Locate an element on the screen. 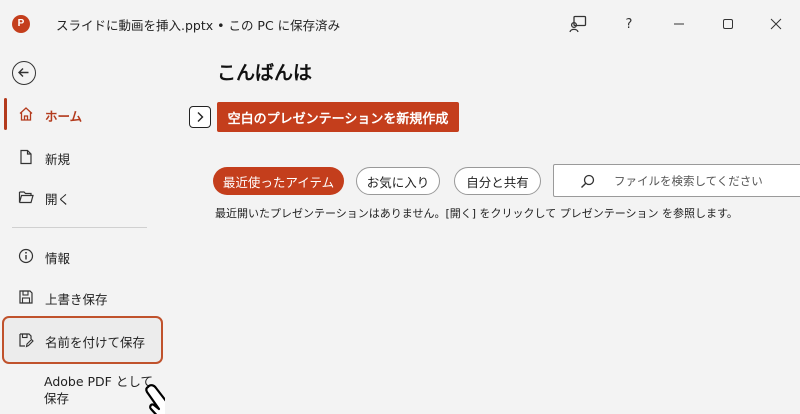  powerpoint-logo-icon: P is located at coordinates (21, 24).